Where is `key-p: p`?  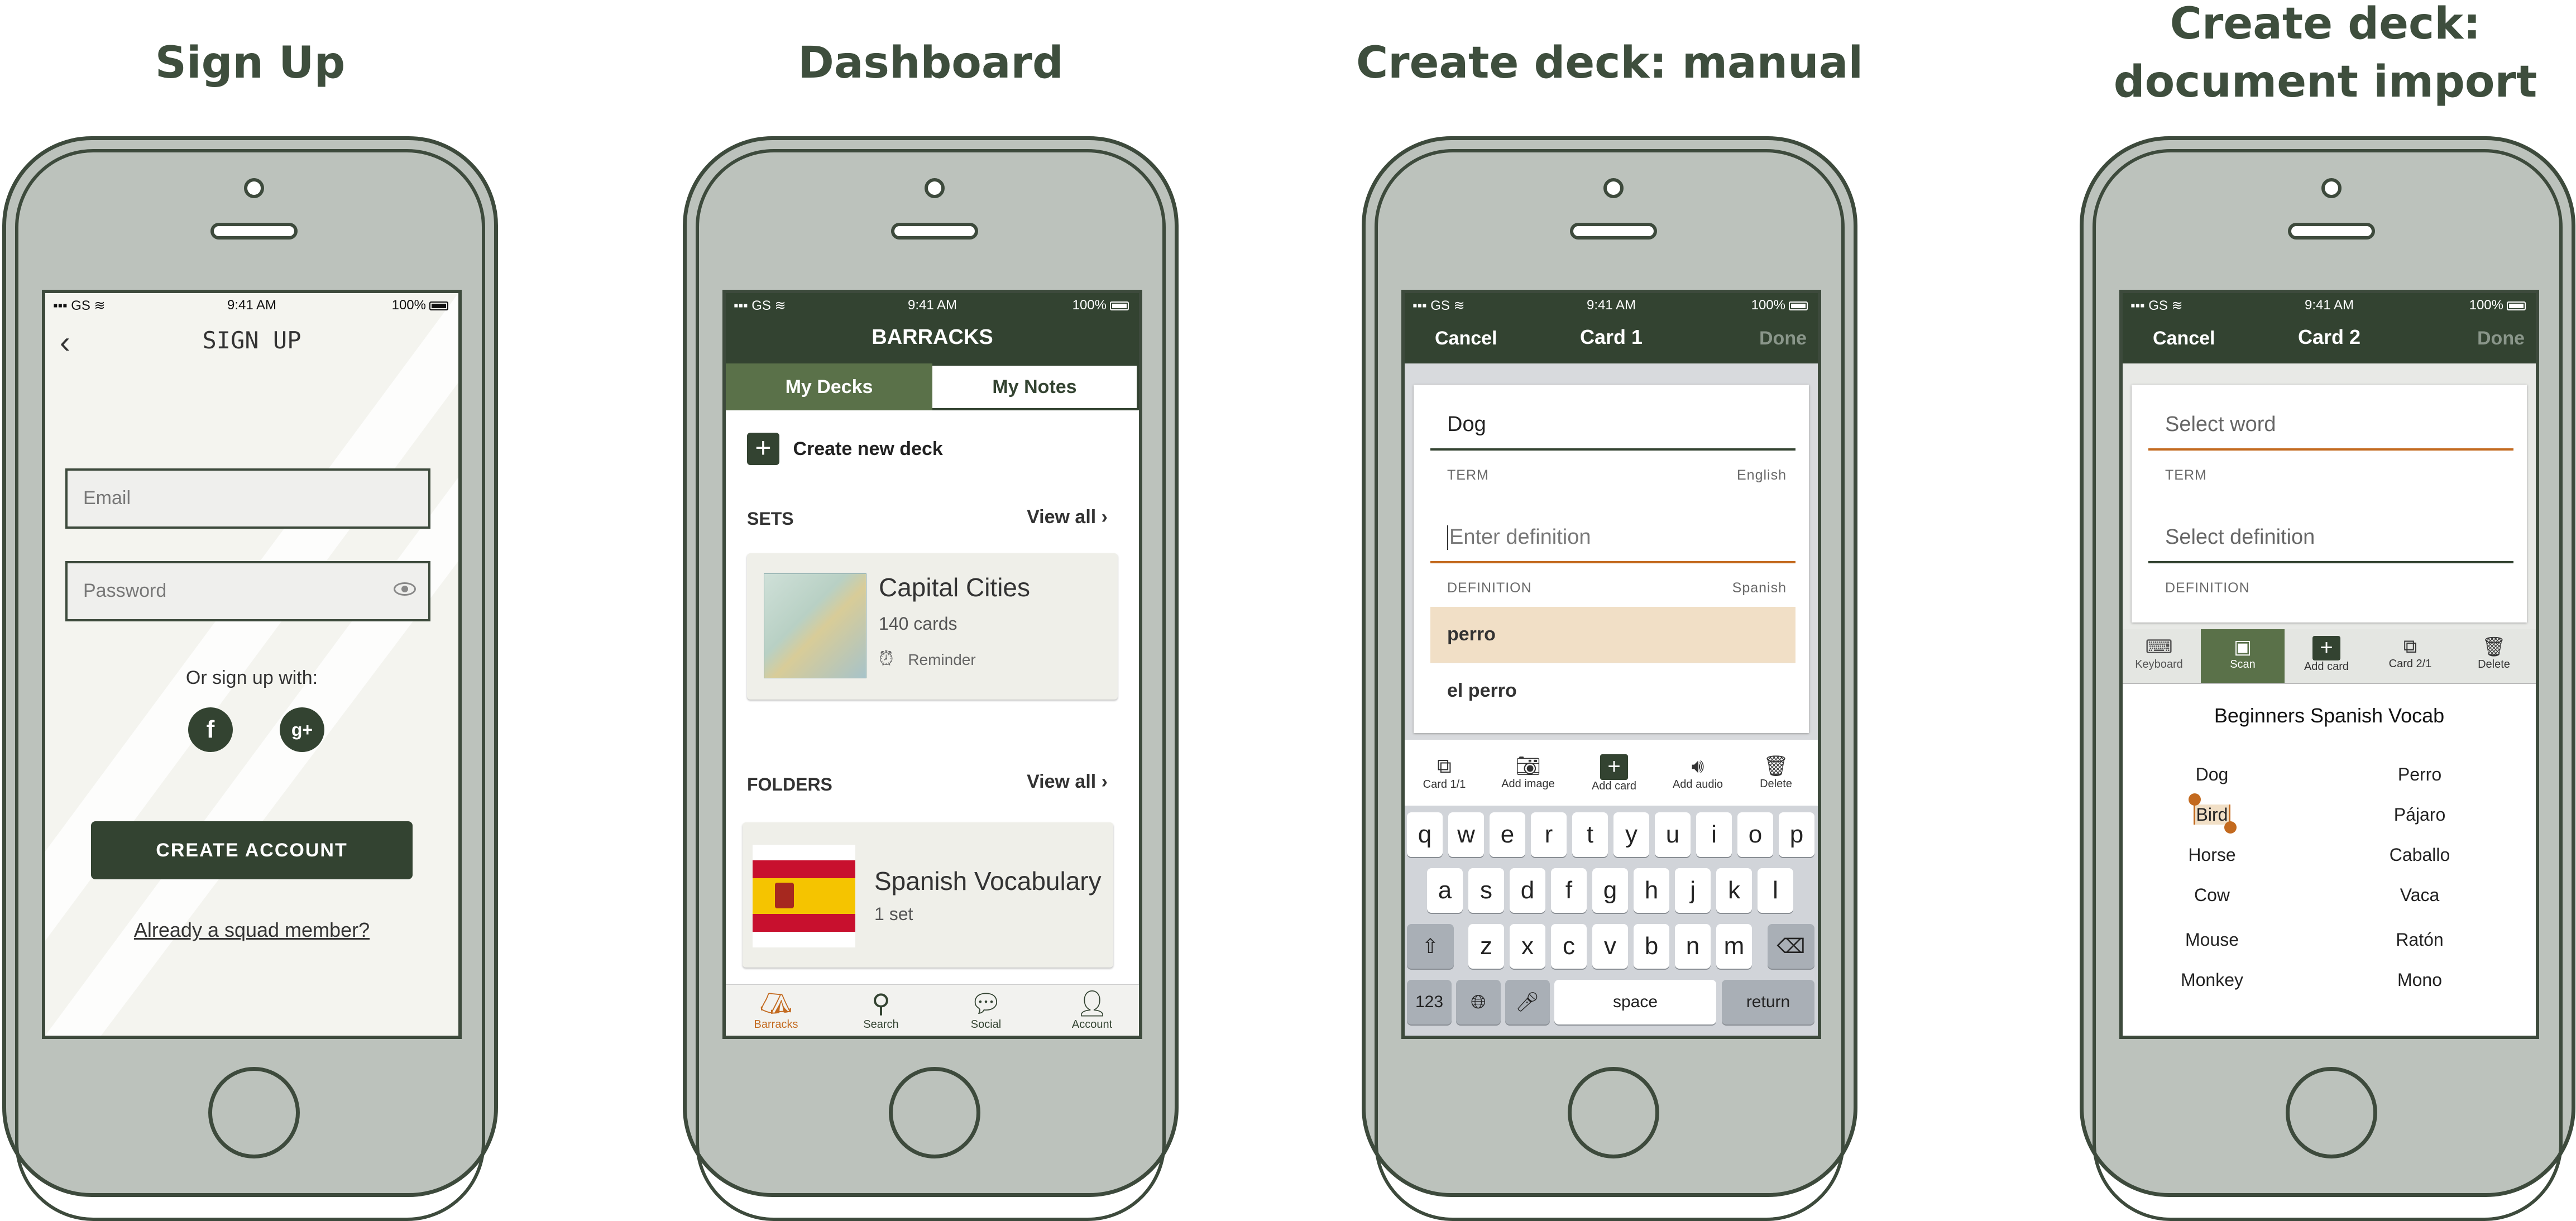 key-p: p is located at coordinates (1796, 835).